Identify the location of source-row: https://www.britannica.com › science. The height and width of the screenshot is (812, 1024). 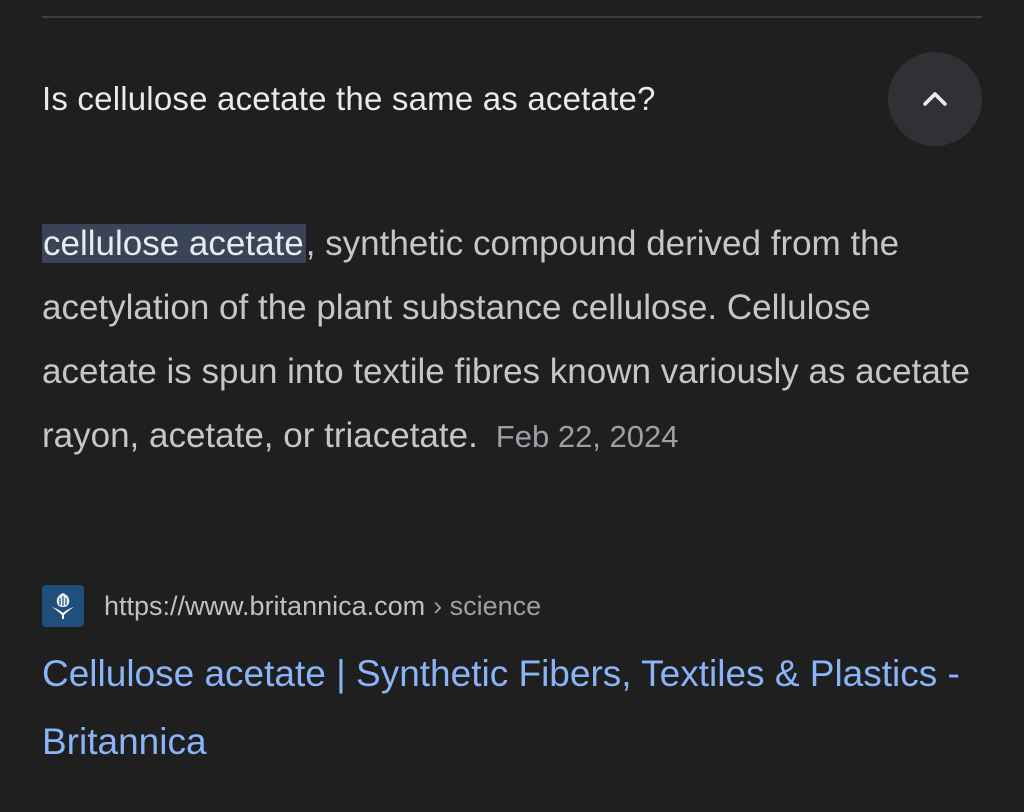
(291, 606).